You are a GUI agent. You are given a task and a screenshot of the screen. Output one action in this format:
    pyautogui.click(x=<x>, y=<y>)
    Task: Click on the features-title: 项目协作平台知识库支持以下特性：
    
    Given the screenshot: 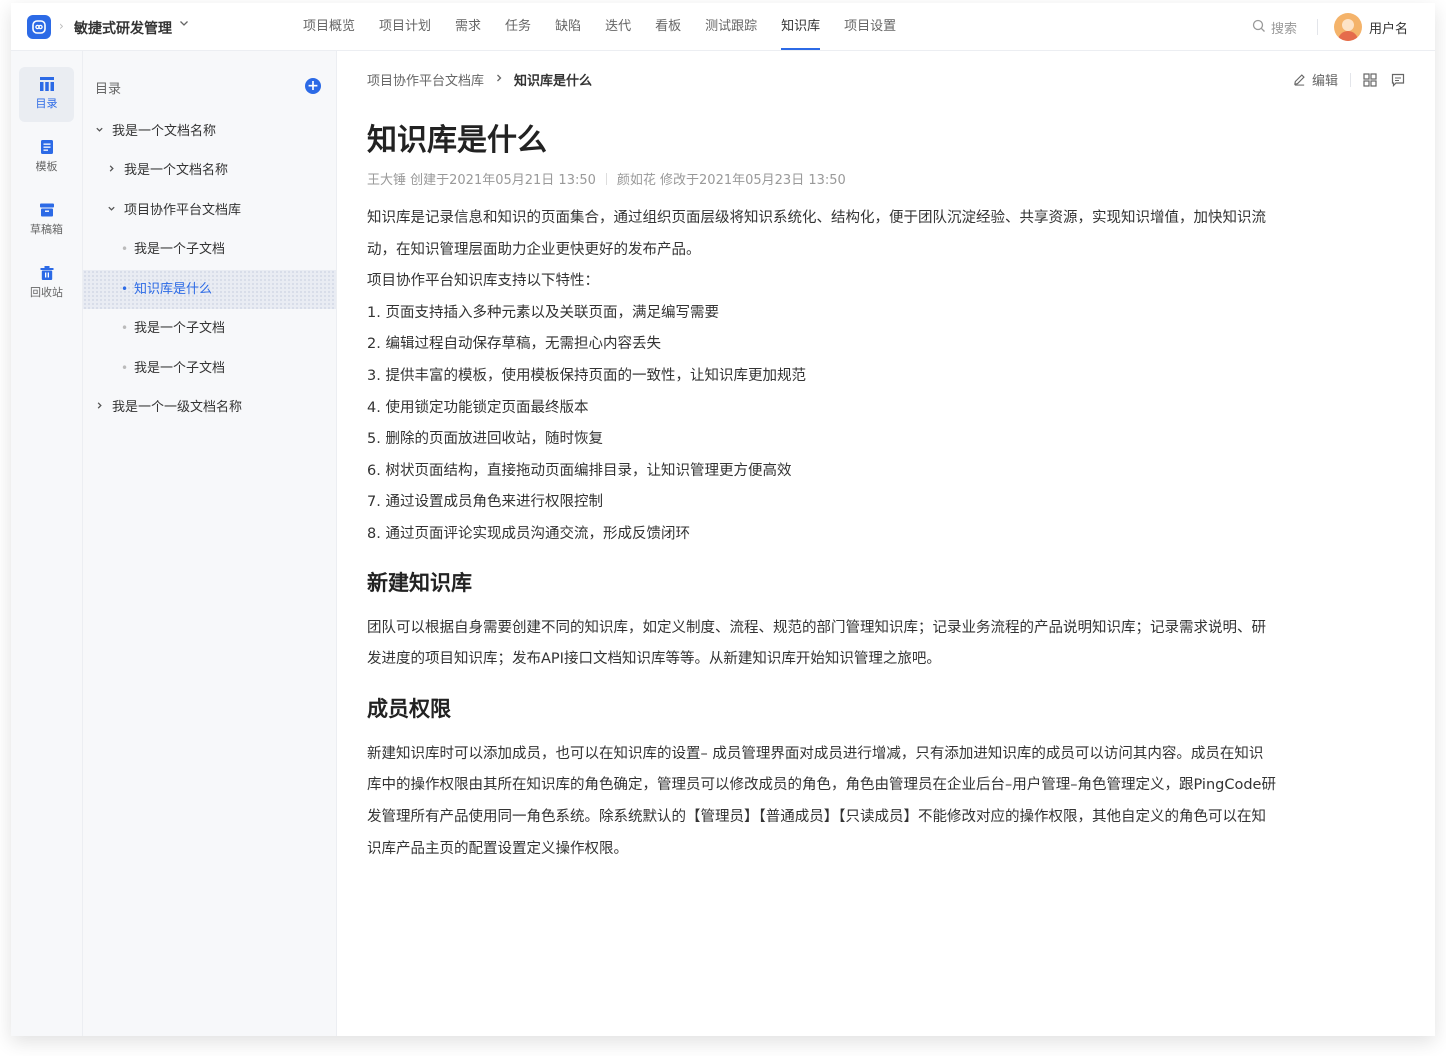 What is the action you would take?
    pyautogui.click(x=483, y=281)
    